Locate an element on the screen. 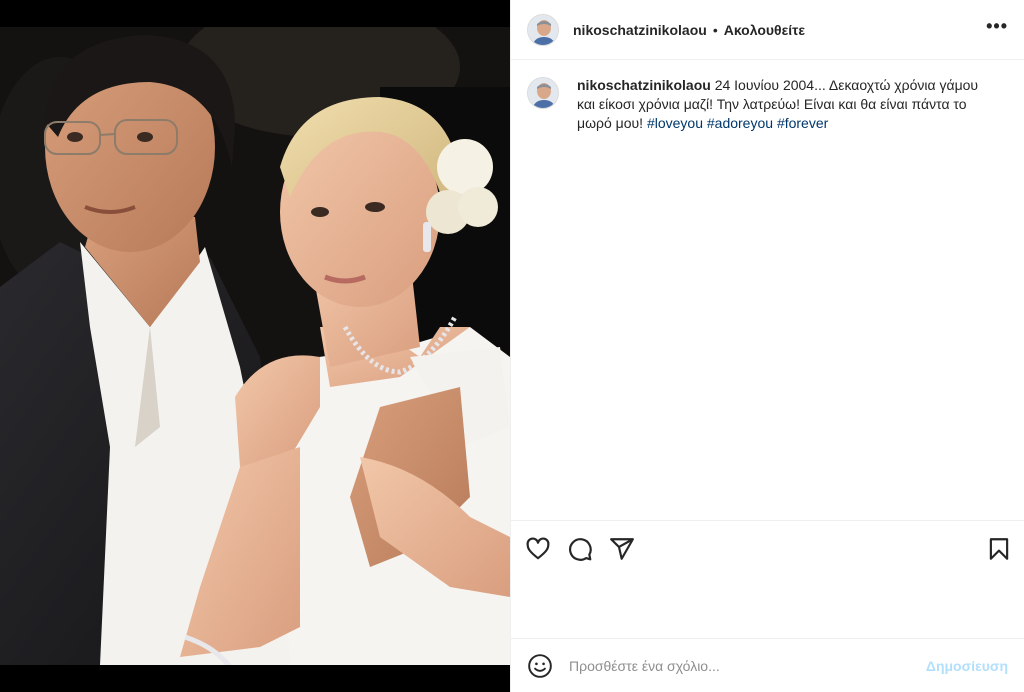  follow-status: Ακολουθείτε is located at coordinates (764, 30).